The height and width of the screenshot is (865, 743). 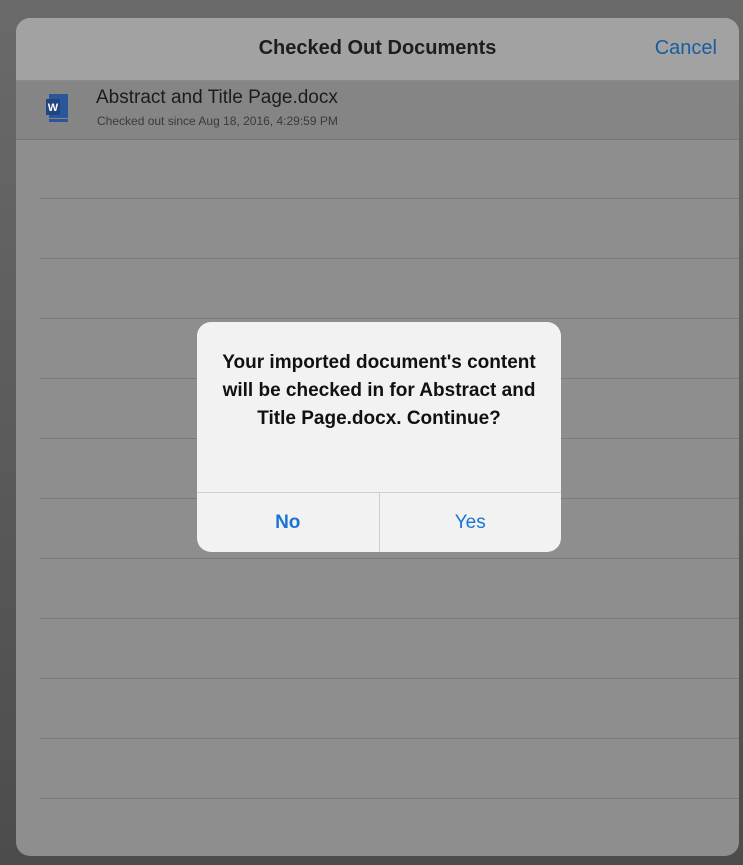 What do you see at coordinates (686, 48) in the screenshot?
I see `cancel-button: Cancel` at bounding box center [686, 48].